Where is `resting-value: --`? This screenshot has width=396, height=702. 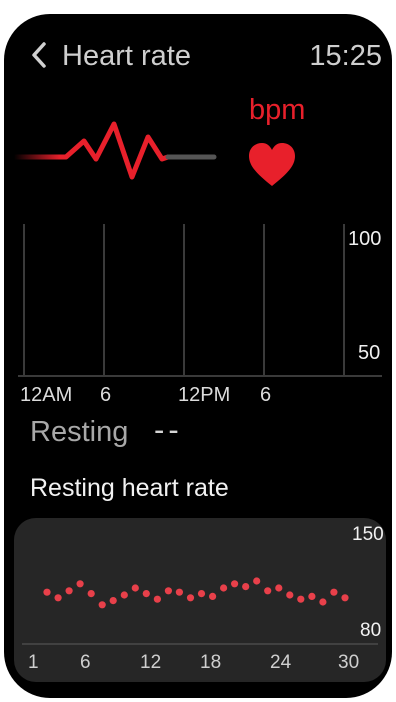 resting-value: -- is located at coordinates (168, 429).